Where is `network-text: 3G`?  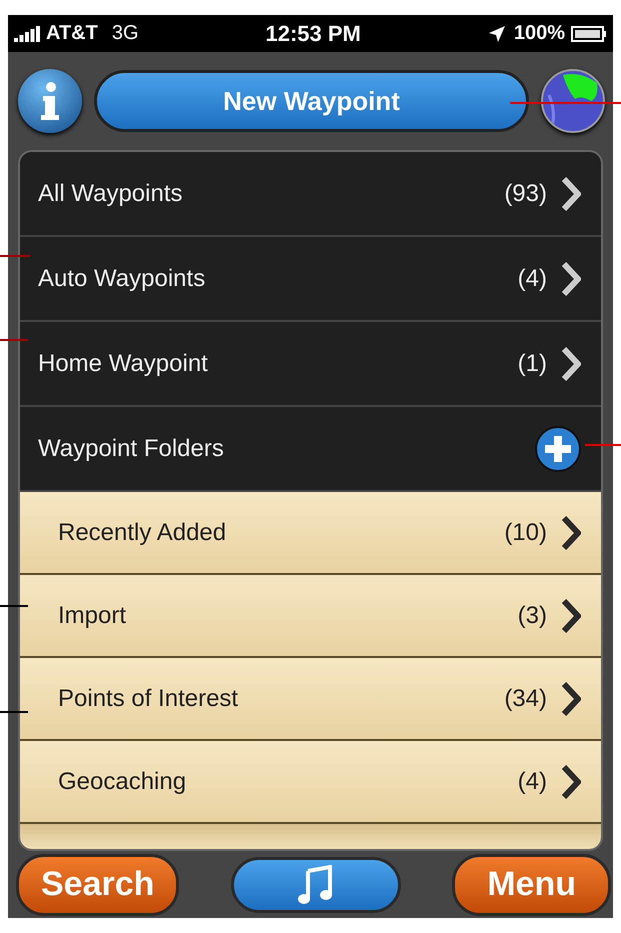 network-text: 3G is located at coordinates (125, 33).